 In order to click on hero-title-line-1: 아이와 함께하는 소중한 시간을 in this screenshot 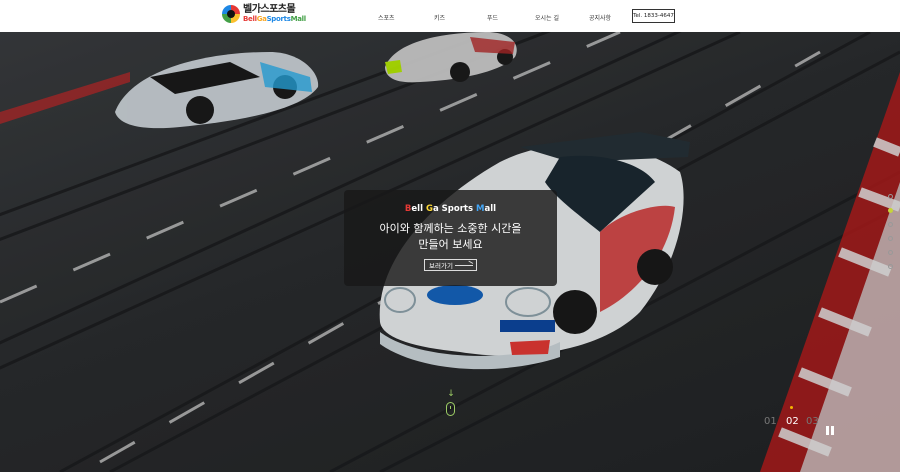, I will do `click(450, 228)`.